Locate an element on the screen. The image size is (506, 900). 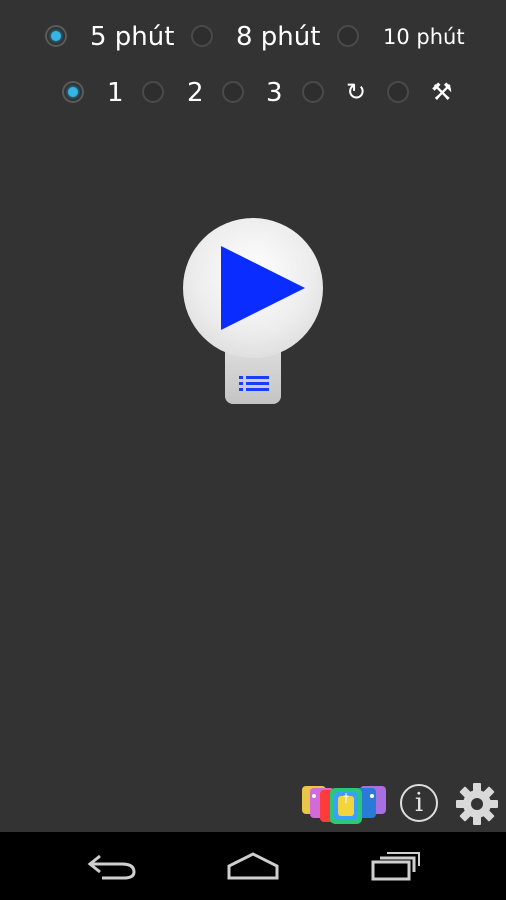
repeat-icon: ↻ is located at coordinates (356, 92).